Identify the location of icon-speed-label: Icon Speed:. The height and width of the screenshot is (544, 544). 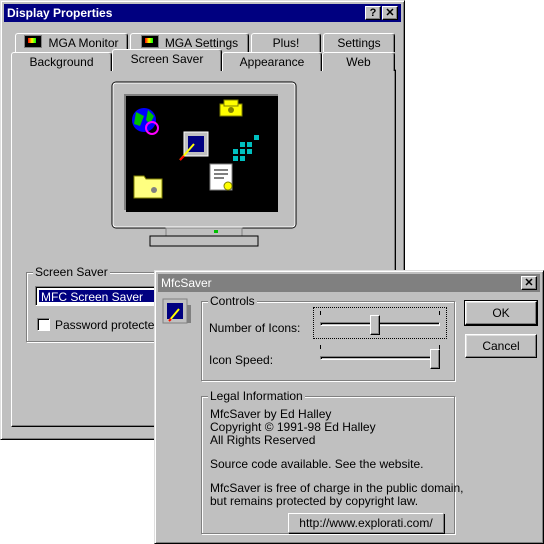
(241, 360).